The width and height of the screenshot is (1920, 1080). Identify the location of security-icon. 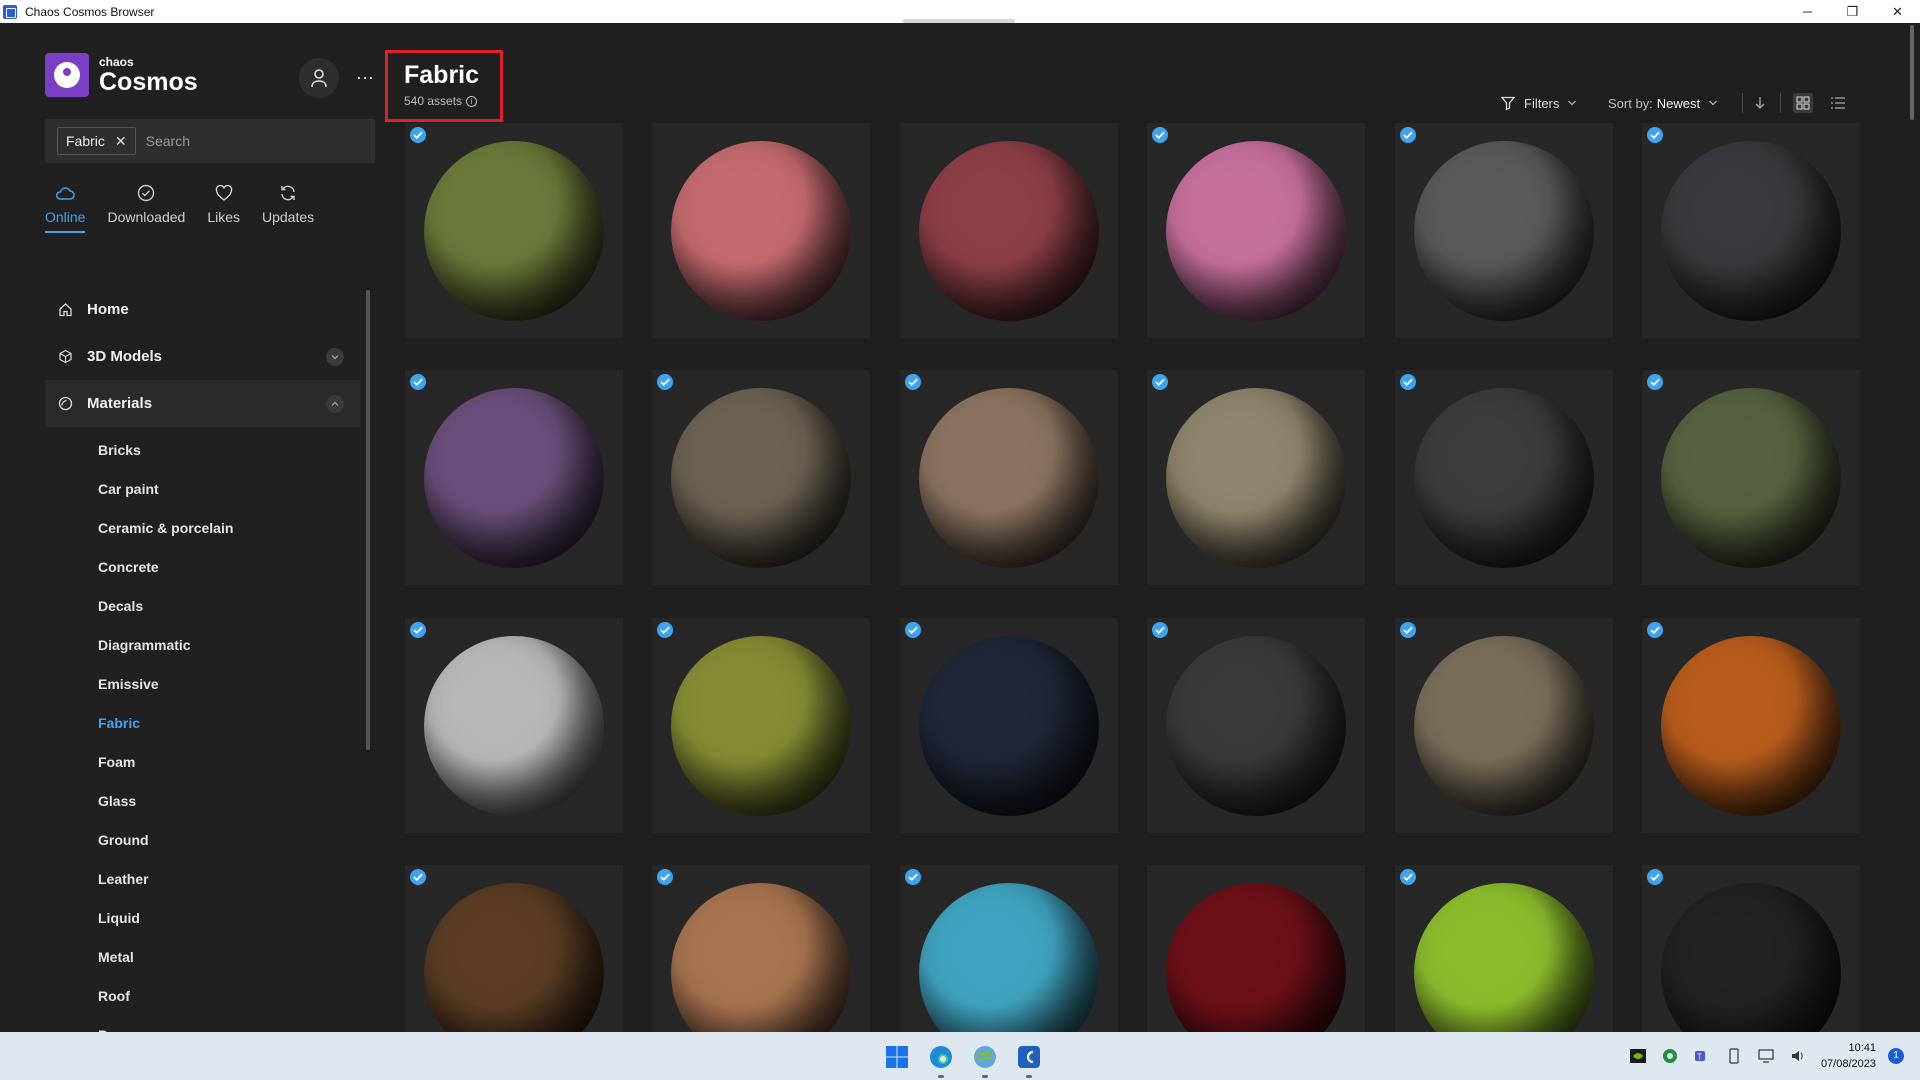
(1670, 1056).